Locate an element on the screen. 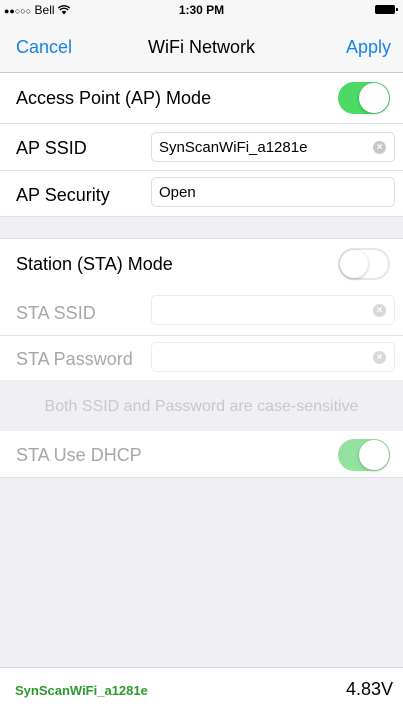 The image size is (403, 712). status-time: 1:30 PM is located at coordinates (201, 10).